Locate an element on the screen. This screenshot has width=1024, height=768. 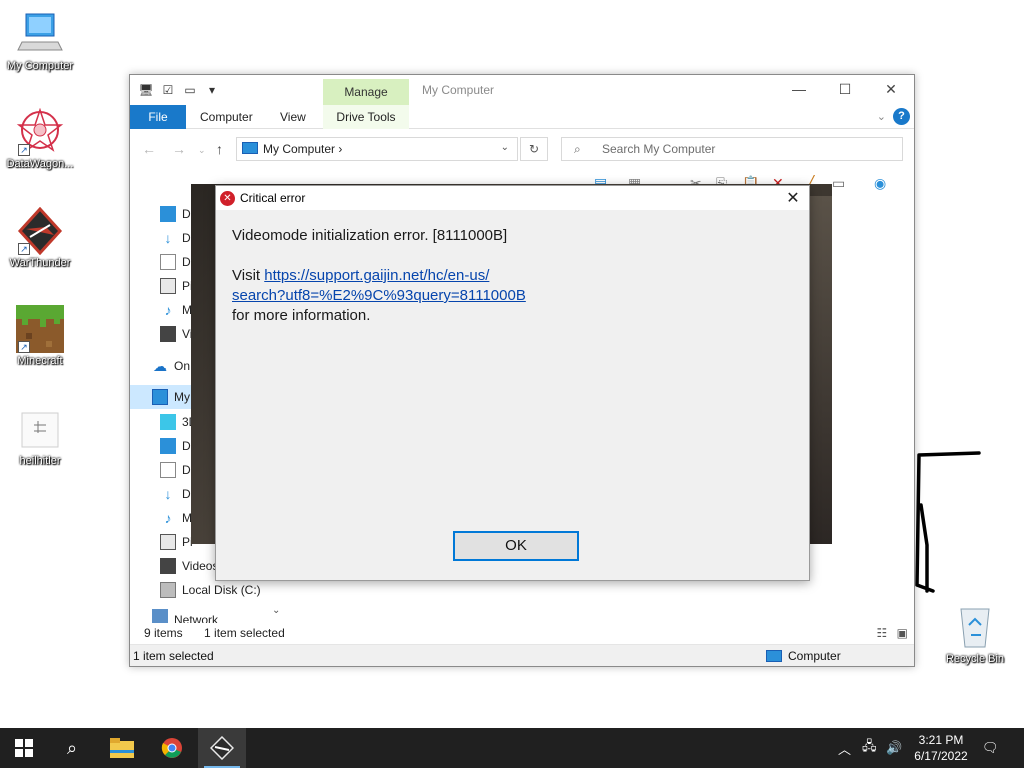
dialog-title-bar: ✕ Critical error ✕ is located at coordinates (512, 198).